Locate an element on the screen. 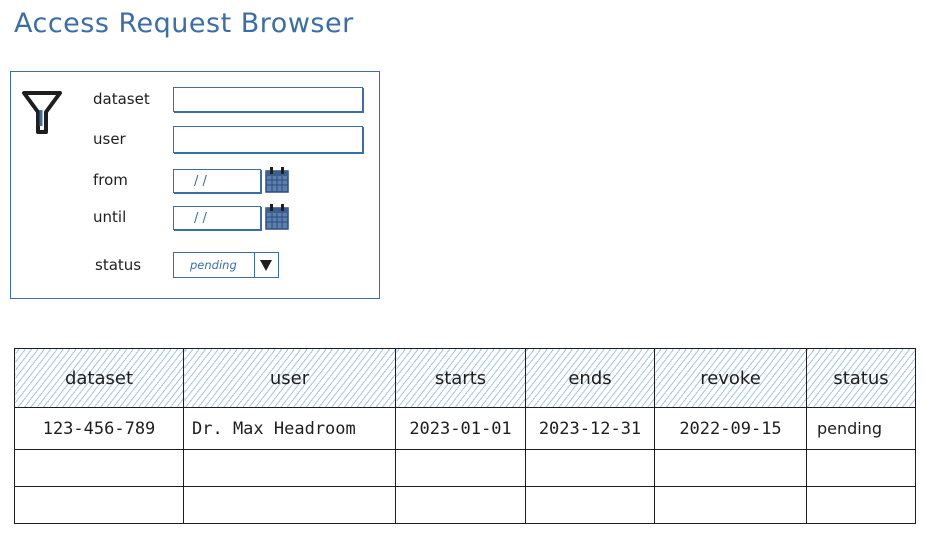  column-header-starts: starts is located at coordinates (460, 378).